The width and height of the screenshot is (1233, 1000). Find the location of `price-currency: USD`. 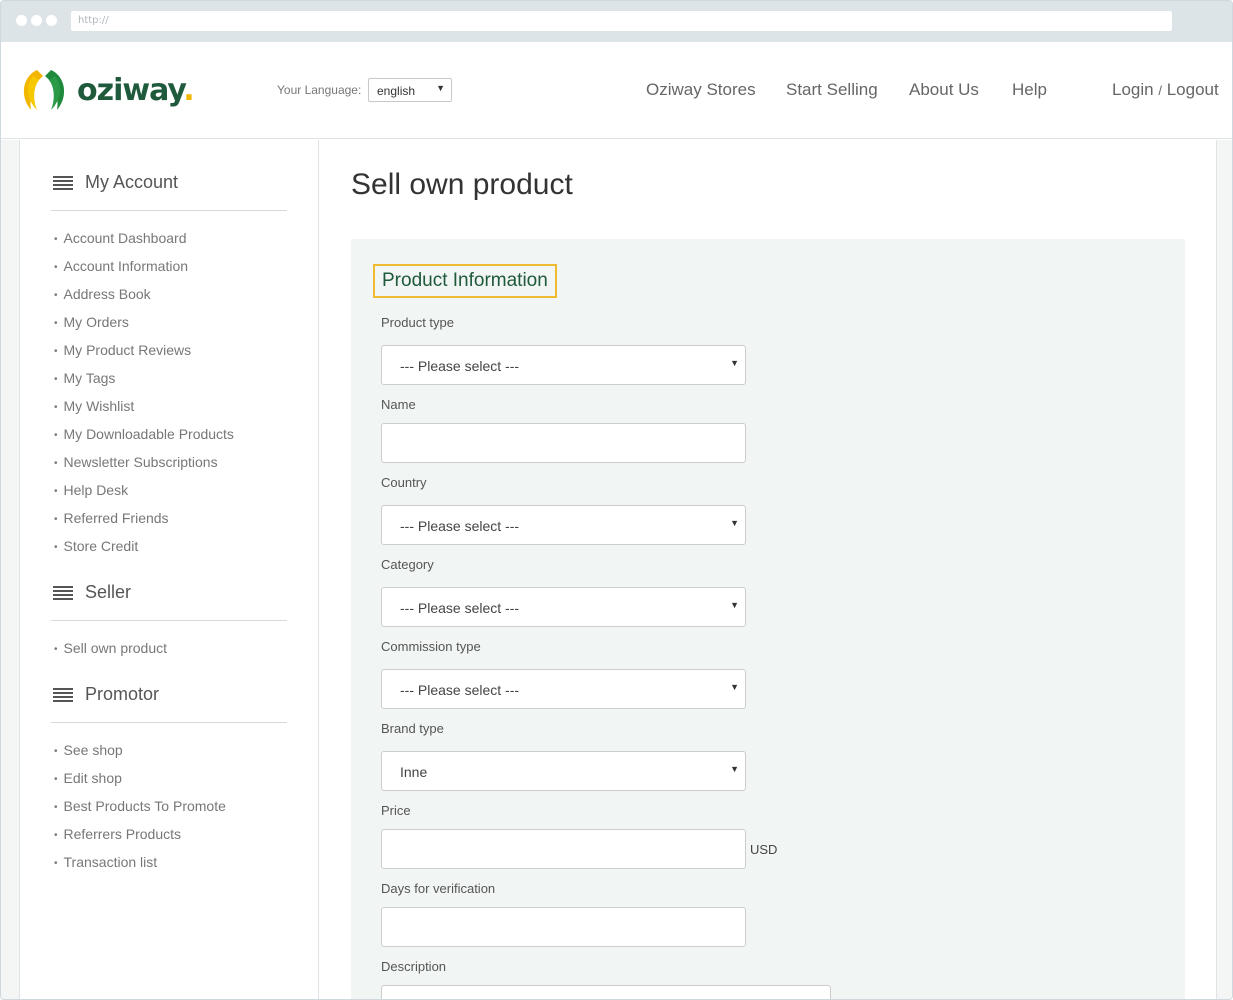

price-currency: USD is located at coordinates (764, 849).